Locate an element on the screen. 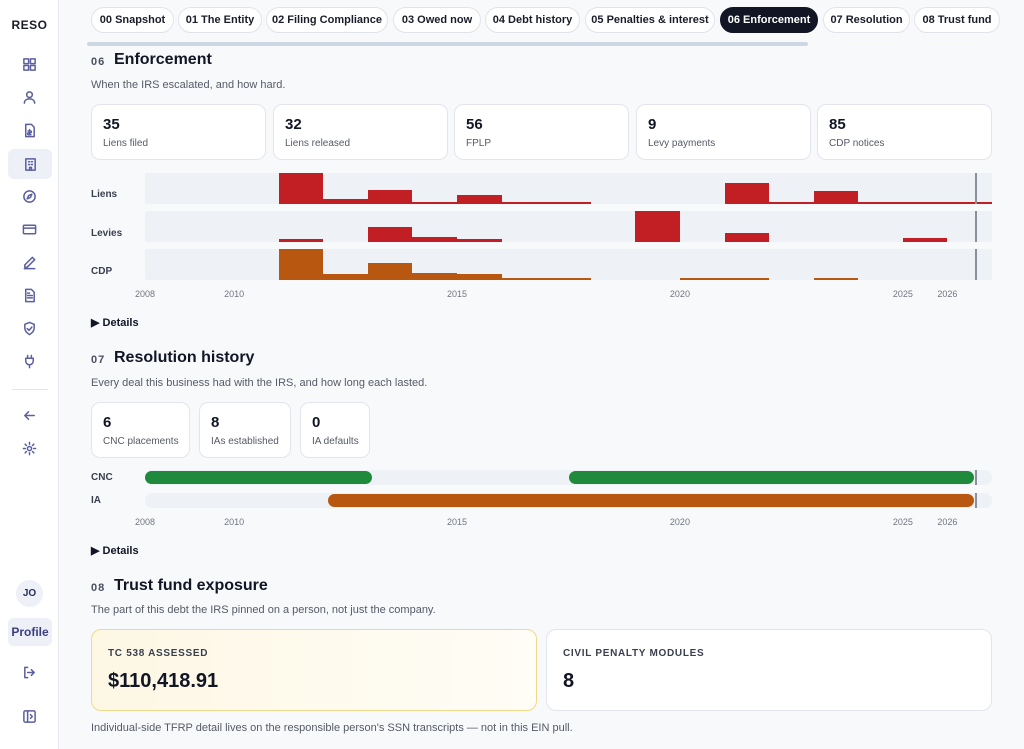 This screenshot has height=749, width=1024. row-label-cdp: CDP is located at coordinates (102, 271).